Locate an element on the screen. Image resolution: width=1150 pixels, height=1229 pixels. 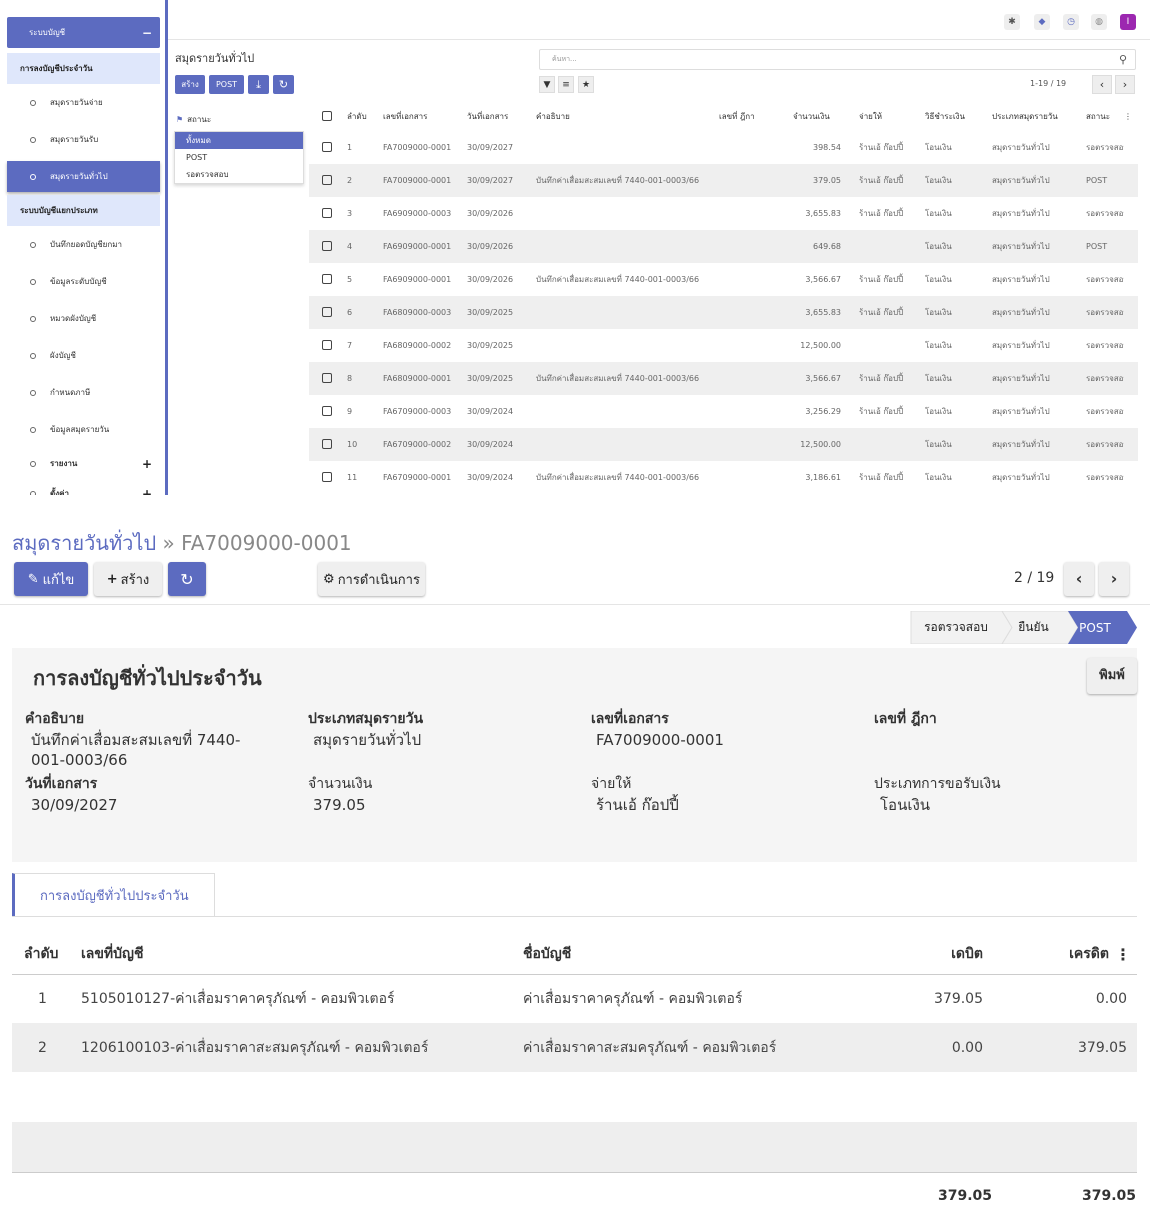
payee-value: ร้านเอ้ ก๊อปปี้ is located at coordinates (637, 805).